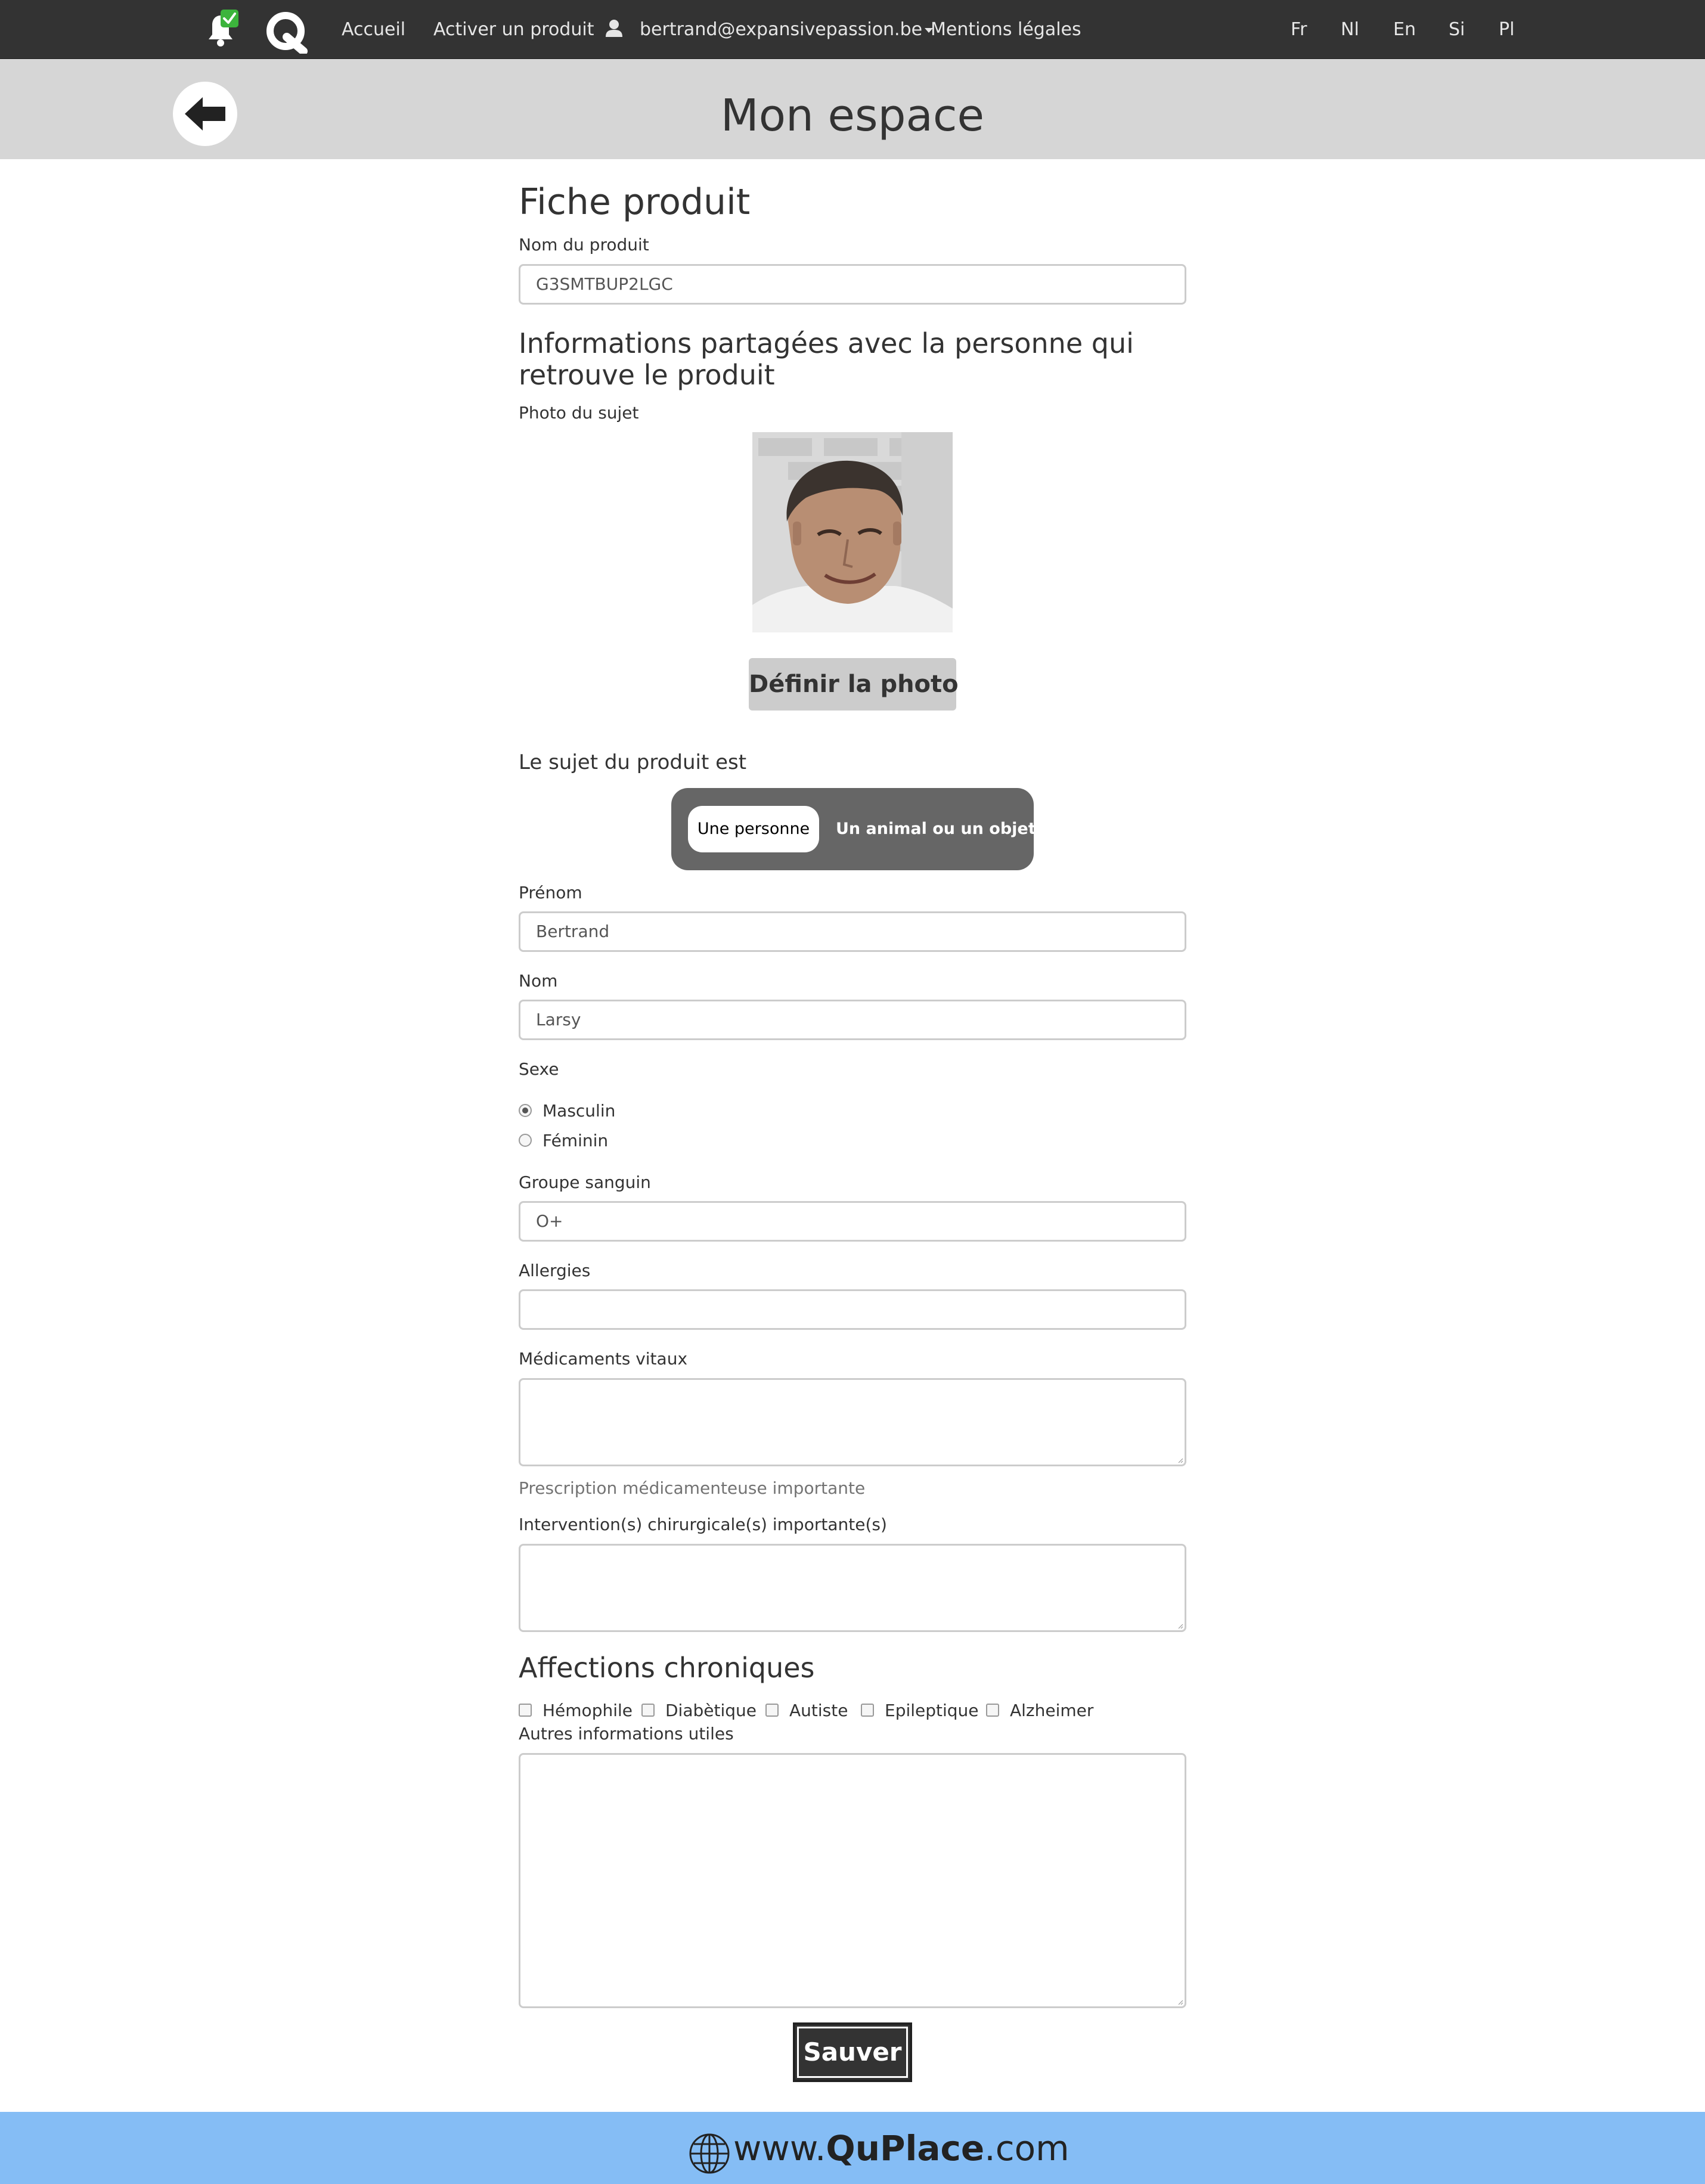  I want to click on subject-type-label: Le sujet du produit est, so click(633, 762).